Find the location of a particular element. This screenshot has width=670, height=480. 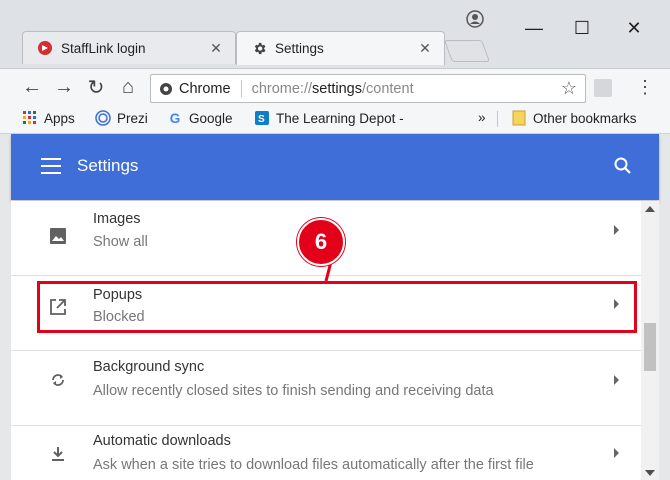

bookmark-apps: Apps is located at coordinates (48, 118).